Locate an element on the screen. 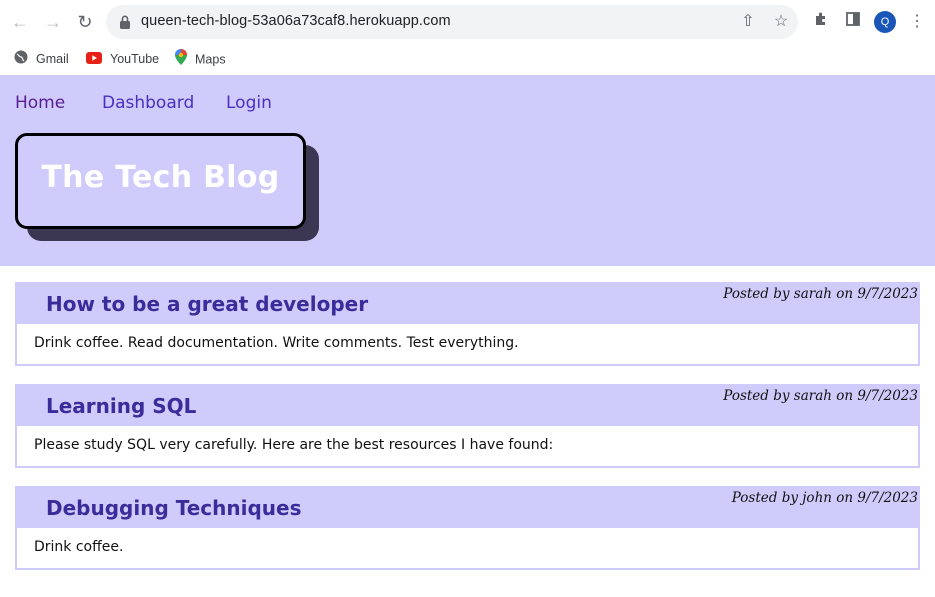  bookmark-maps: Maps is located at coordinates (200, 59).